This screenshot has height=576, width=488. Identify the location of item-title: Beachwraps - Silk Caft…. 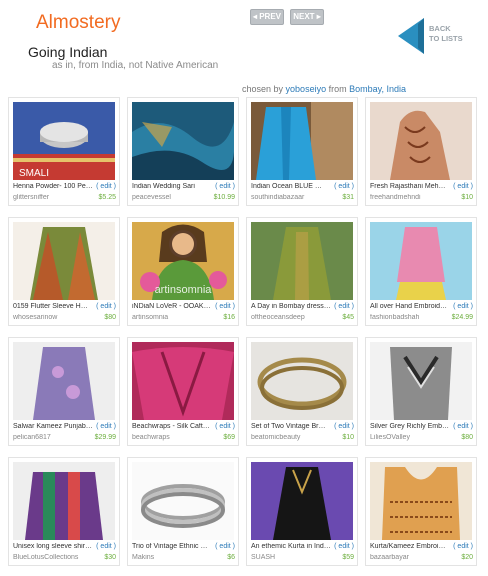
(172, 426).